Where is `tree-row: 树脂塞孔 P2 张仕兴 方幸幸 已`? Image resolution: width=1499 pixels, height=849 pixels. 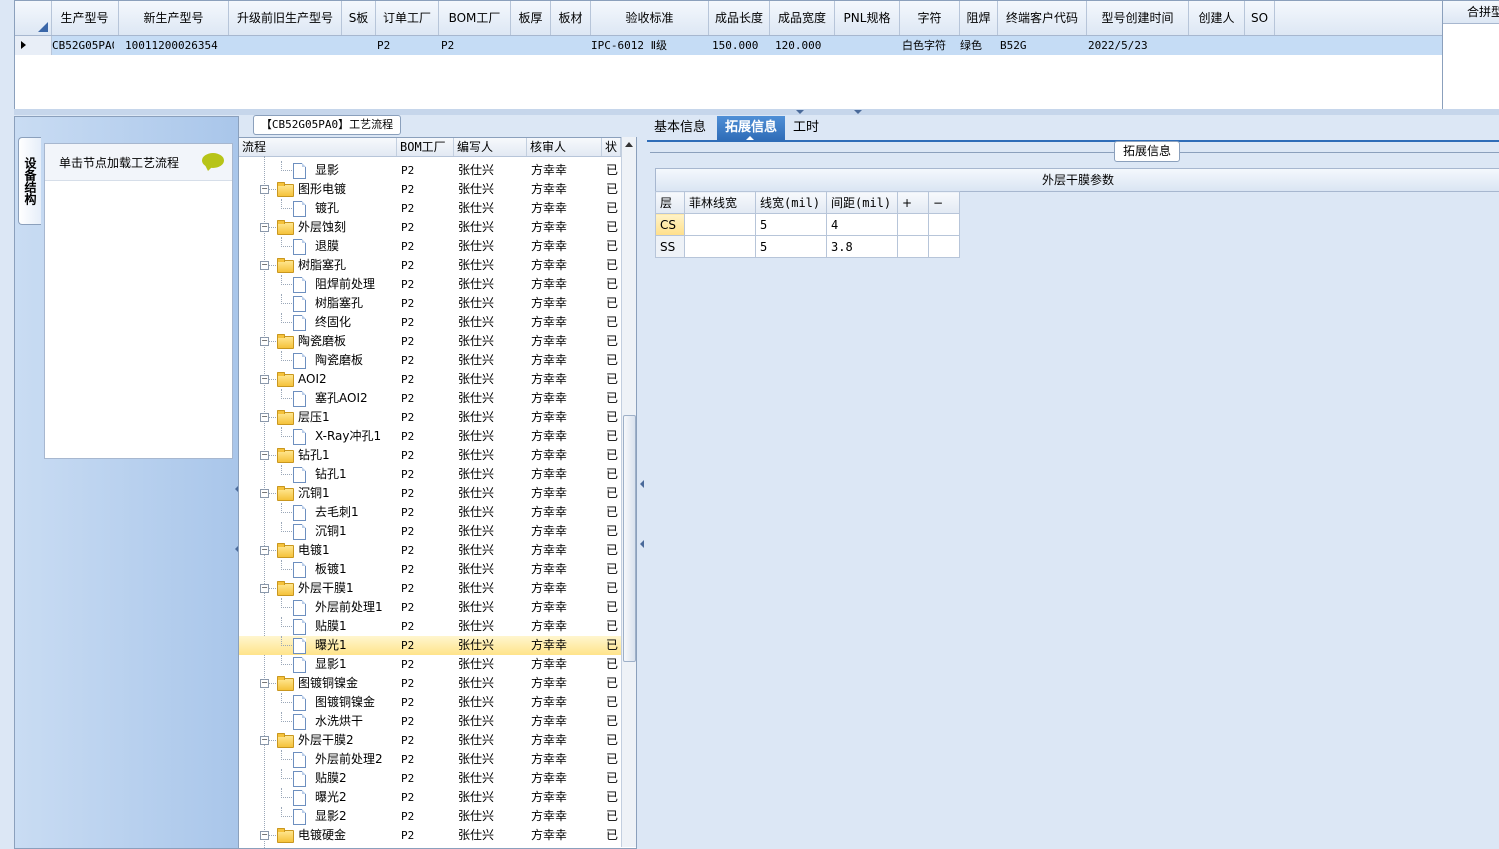
tree-row: 树脂塞孔 P2 张仕兴 方幸幸 已 is located at coordinates (430, 303).